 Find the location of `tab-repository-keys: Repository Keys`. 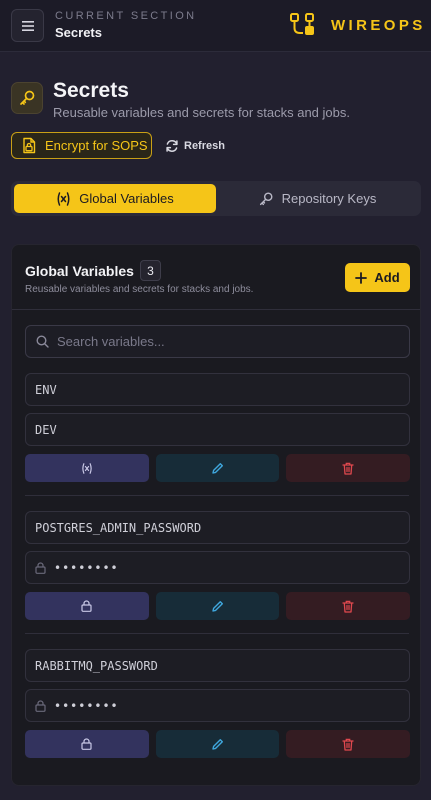

tab-repository-keys: Repository Keys is located at coordinates (317, 198).